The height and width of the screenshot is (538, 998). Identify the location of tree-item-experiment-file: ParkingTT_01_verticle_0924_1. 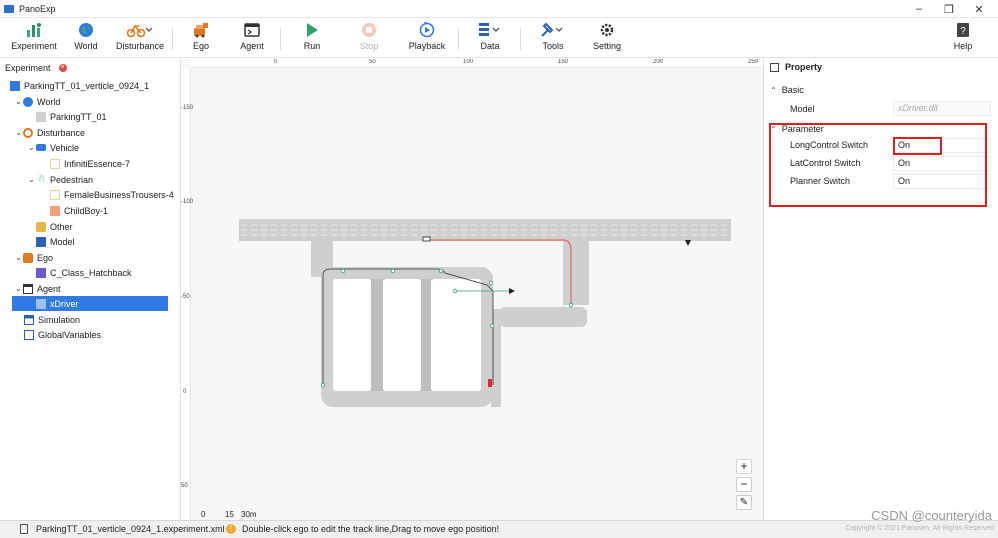
(79, 85).